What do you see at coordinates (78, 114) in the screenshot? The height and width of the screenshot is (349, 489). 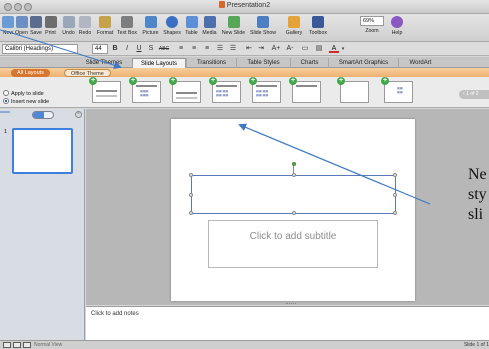 I see `close-pane-icon: ×` at bounding box center [78, 114].